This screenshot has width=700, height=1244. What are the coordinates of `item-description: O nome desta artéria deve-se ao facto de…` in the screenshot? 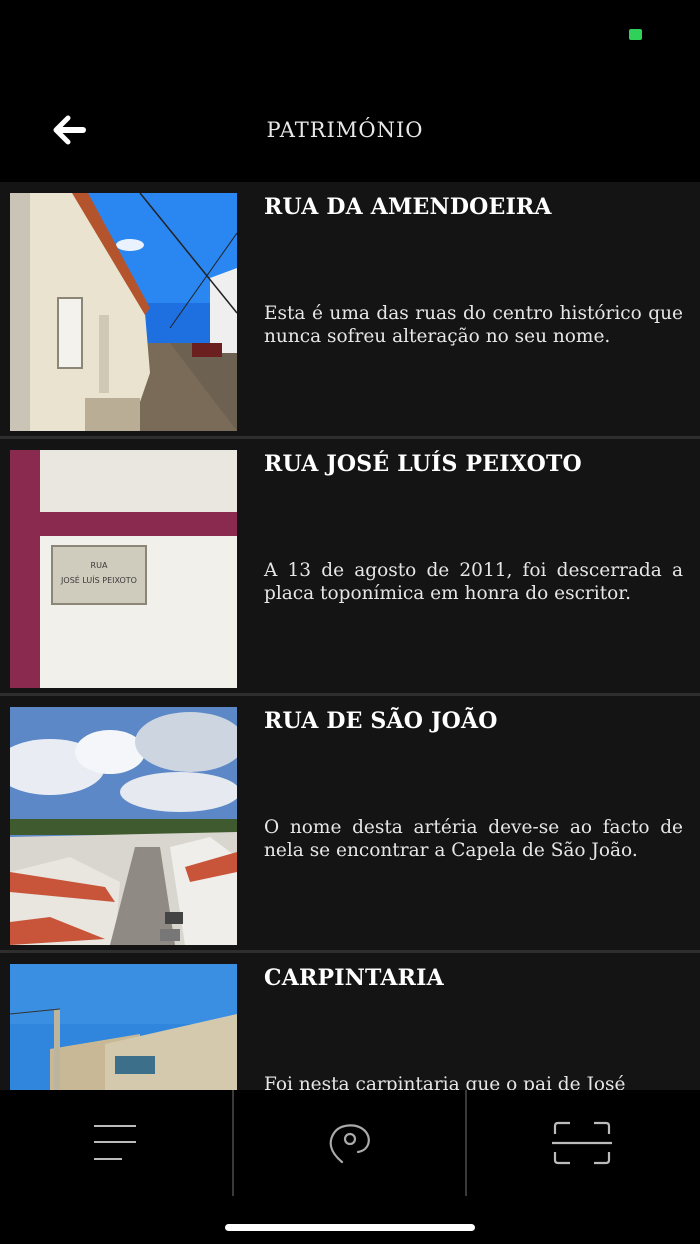 It's located at (473, 839).